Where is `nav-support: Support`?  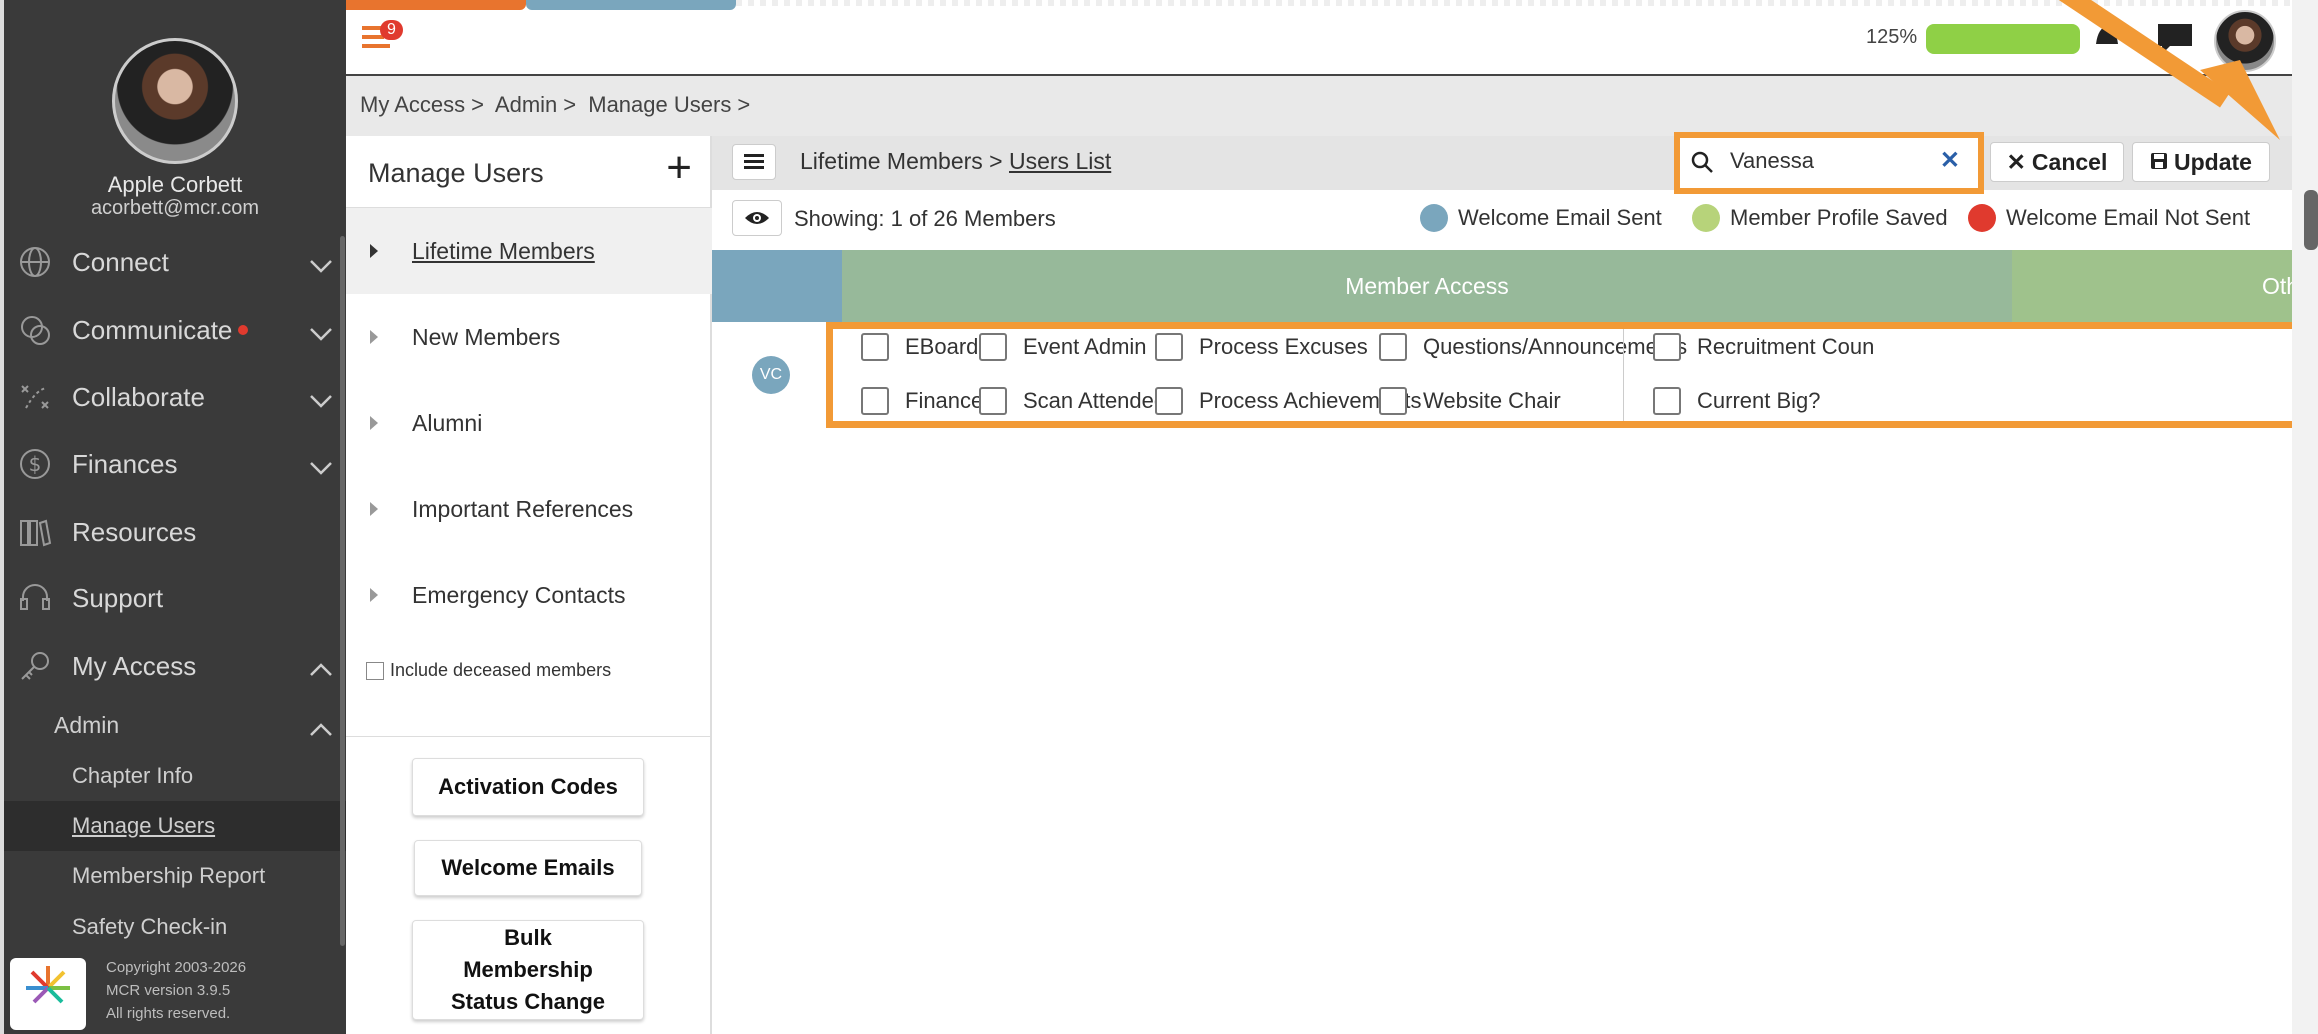
nav-support: Support is located at coordinates (175, 598).